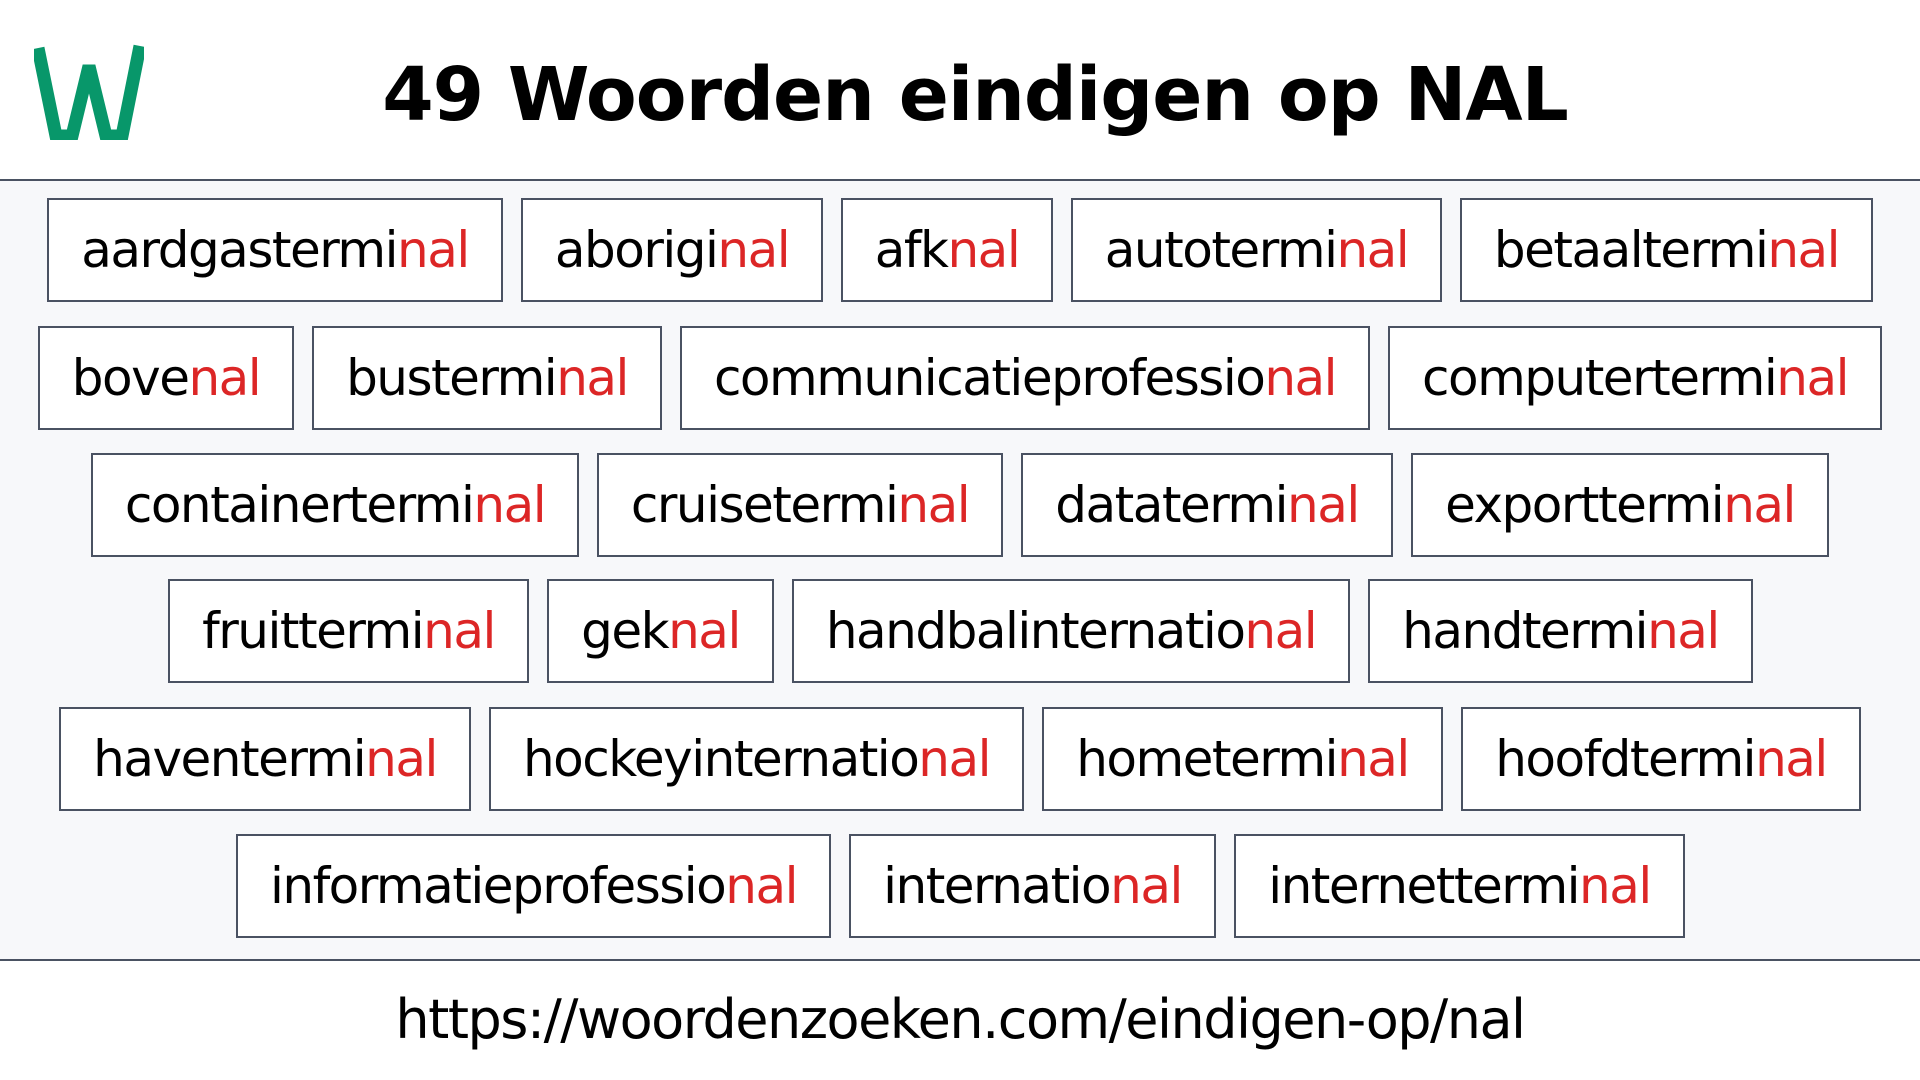 The width and height of the screenshot is (1920, 1080). I want to click on word-item: gek nal, so click(660, 631).